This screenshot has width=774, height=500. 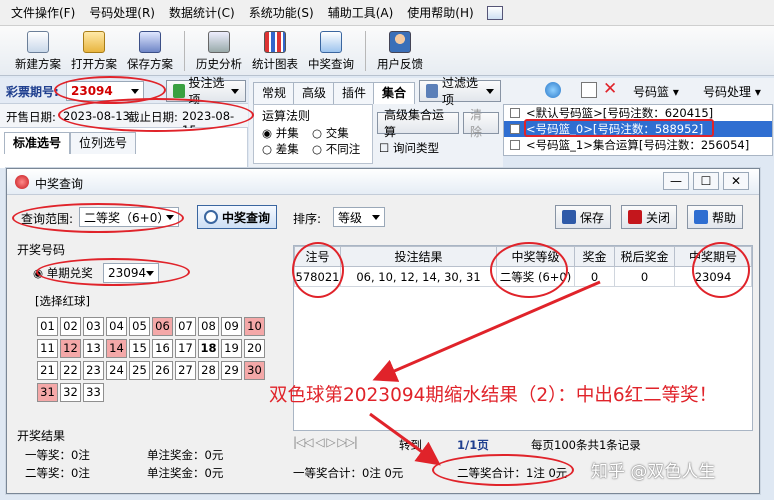 What do you see at coordinates (405, 439) in the screenshot?
I see `arrow-to-total` at bounding box center [405, 439].